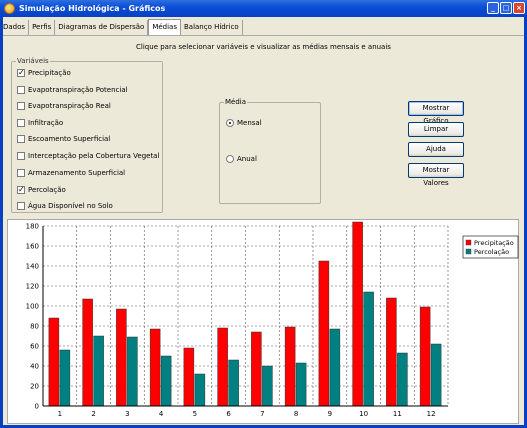 Image resolution: width=527 pixels, height=428 pixels. What do you see at coordinates (34, 347) in the screenshot?
I see `y-tick-label: 60` at bounding box center [34, 347].